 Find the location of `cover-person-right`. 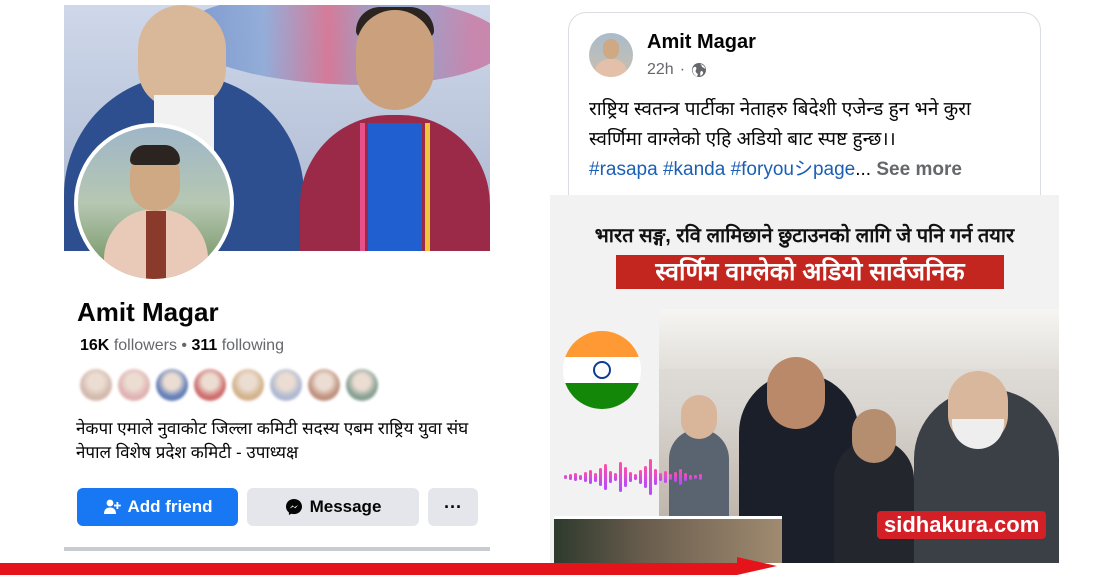

cover-person-right is located at coordinates (395, 129).